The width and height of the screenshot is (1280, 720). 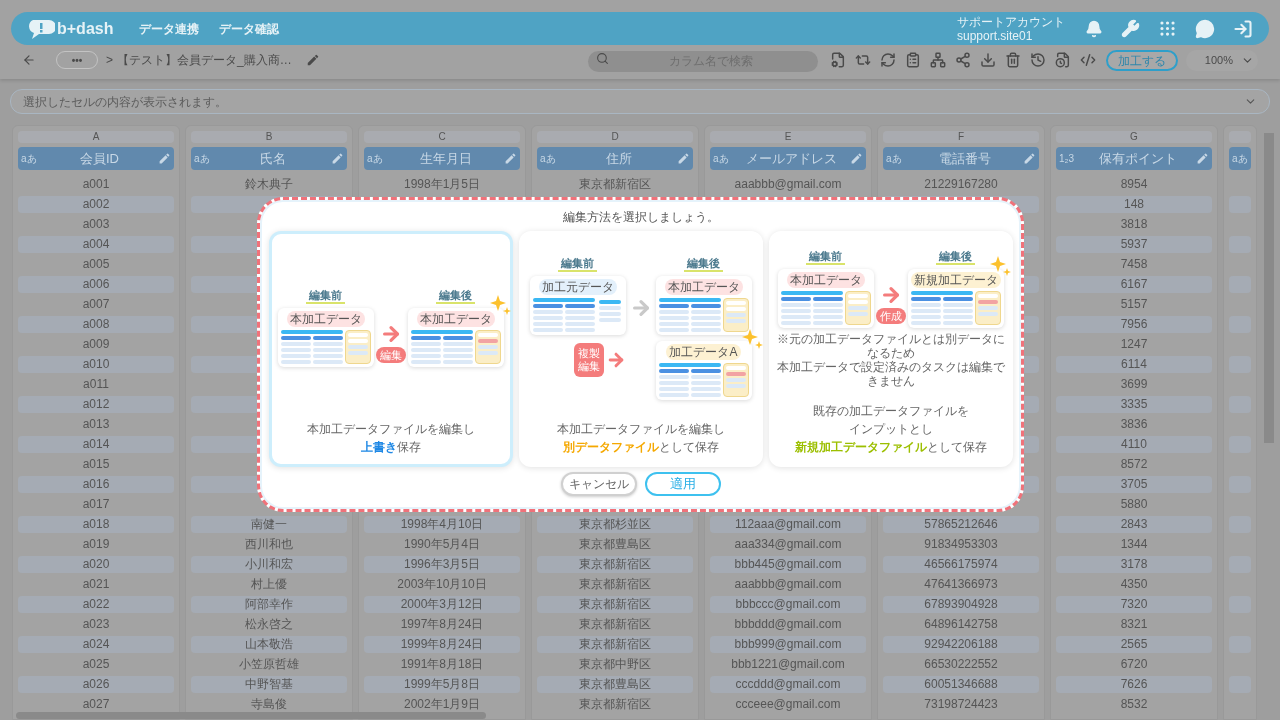 I want to click on column-title: 生年月日, so click(x=445, y=158).